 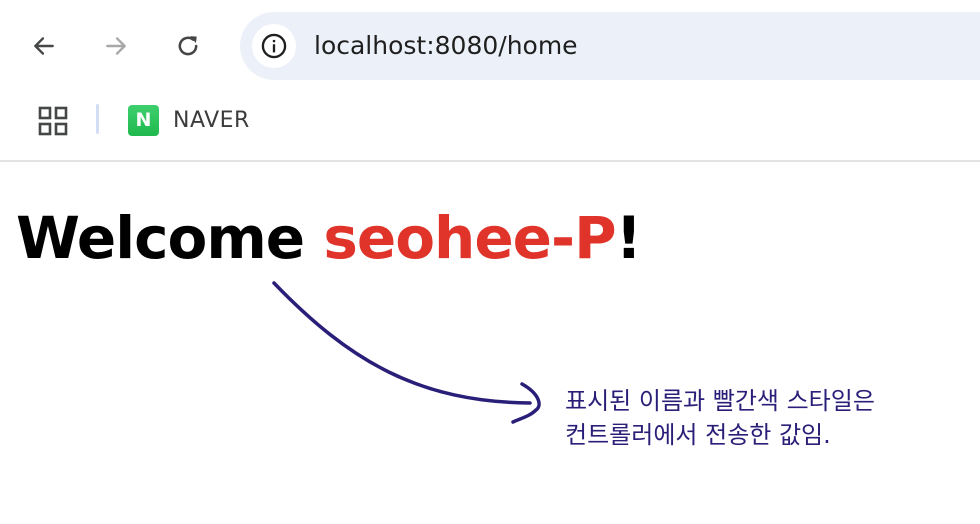 What do you see at coordinates (765, 418) in the screenshot?
I see `annotation-note: 표시된 이름과 빨간색 스타일은 컨트롤러에서 전송한 값임.` at bounding box center [765, 418].